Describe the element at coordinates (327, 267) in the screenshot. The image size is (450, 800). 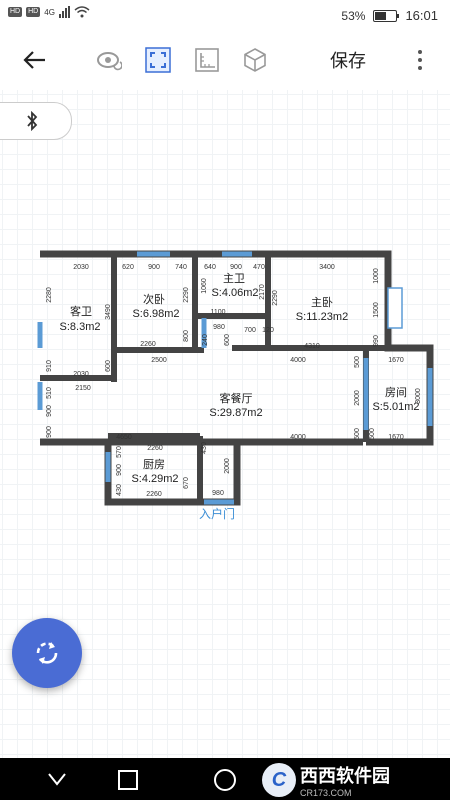
I see `dim-label: 3400` at that location.